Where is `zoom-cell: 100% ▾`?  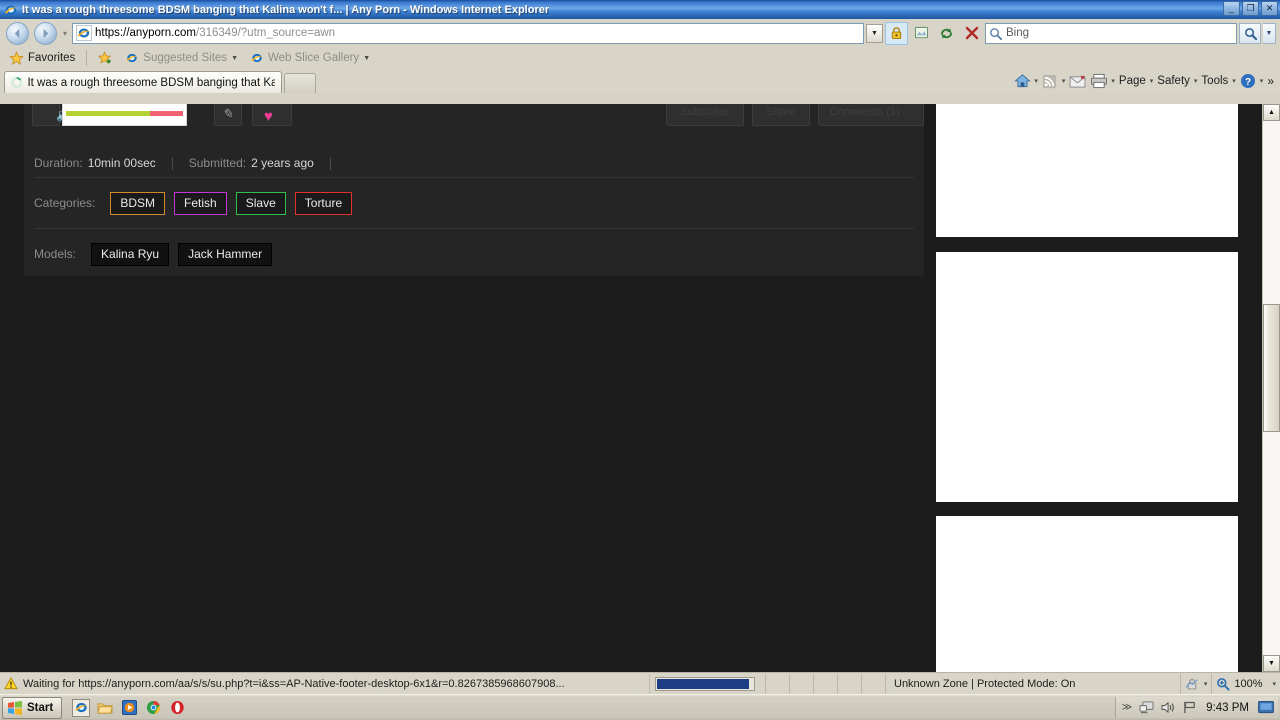
zoom-cell: 100% ▾ is located at coordinates (1246, 684).